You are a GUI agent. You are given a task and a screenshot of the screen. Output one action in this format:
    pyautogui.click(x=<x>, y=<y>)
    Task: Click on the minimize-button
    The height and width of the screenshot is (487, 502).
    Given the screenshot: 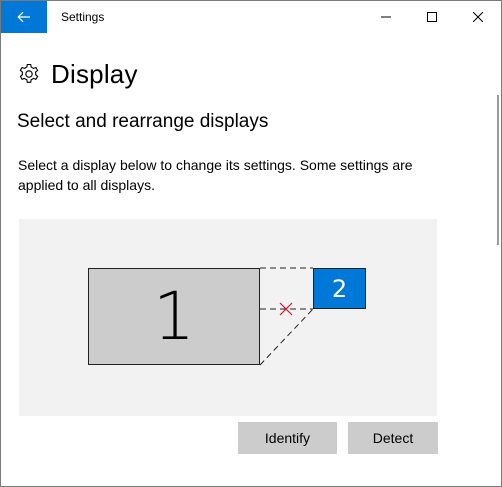 What is the action you would take?
    pyautogui.click(x=386, y=17)
    